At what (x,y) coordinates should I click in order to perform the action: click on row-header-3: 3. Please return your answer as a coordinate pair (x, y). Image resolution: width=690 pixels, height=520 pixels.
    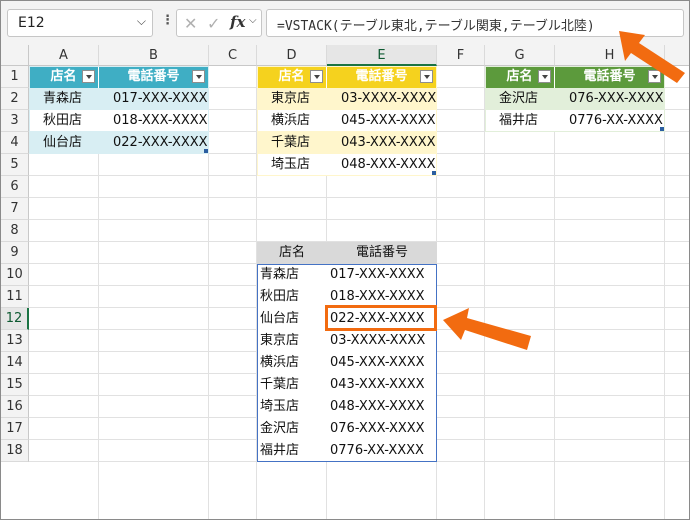
    Looking at the image, I should click on (15, 121).